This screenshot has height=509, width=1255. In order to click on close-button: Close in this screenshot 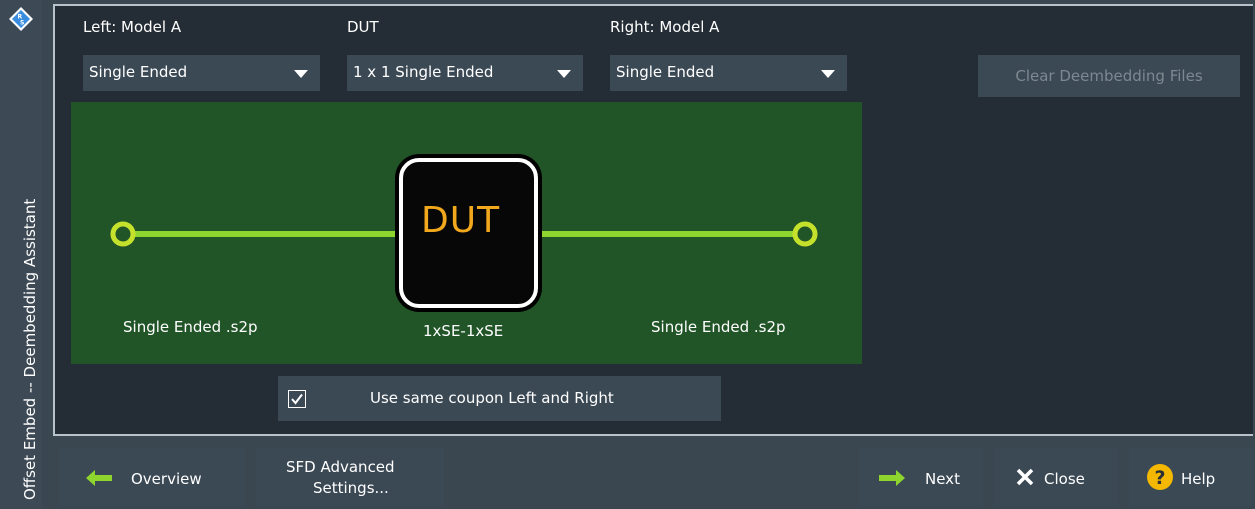, I will do `click(1056, 477)`.